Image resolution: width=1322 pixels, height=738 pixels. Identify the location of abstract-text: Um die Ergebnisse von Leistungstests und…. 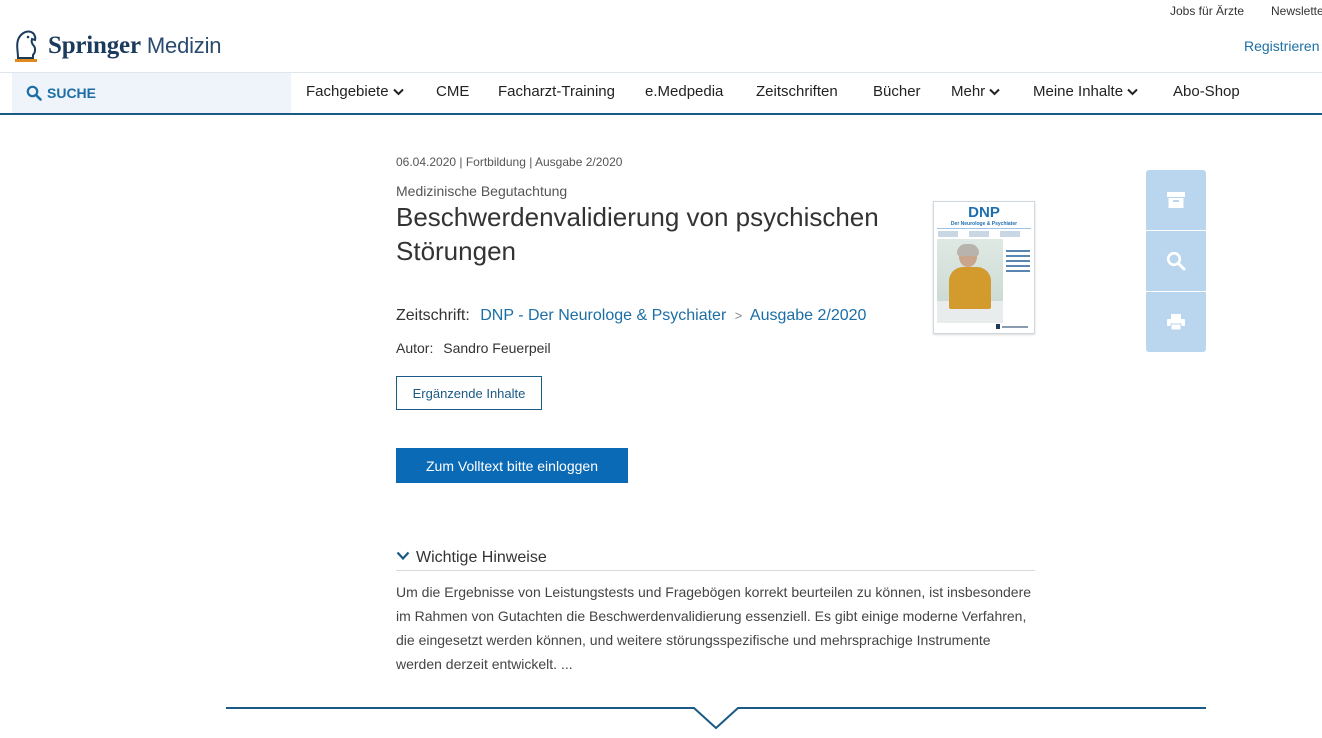
(714, 628).